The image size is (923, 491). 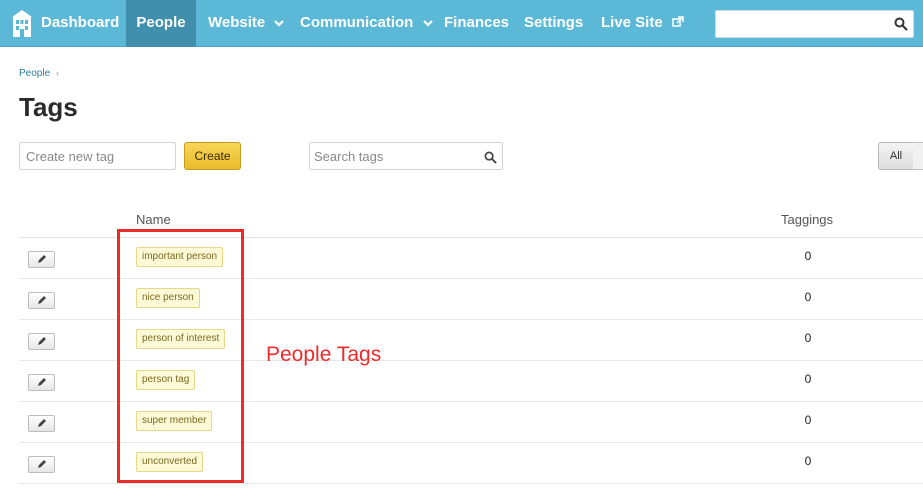 I want to click on breadcrumb: People ›, so click(x=39, y=73).